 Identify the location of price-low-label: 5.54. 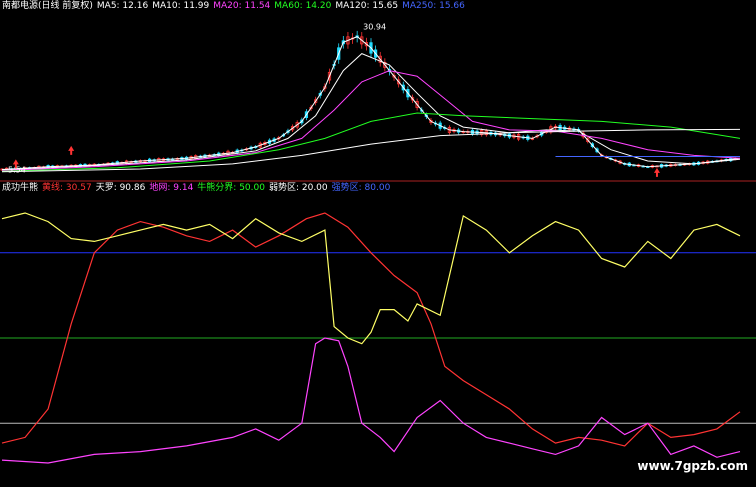
(17, 169).